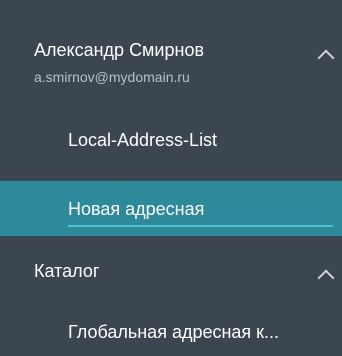  Describe the element at coordinates (200, 226) in the screenshot. I see `selection-underline` at that location.